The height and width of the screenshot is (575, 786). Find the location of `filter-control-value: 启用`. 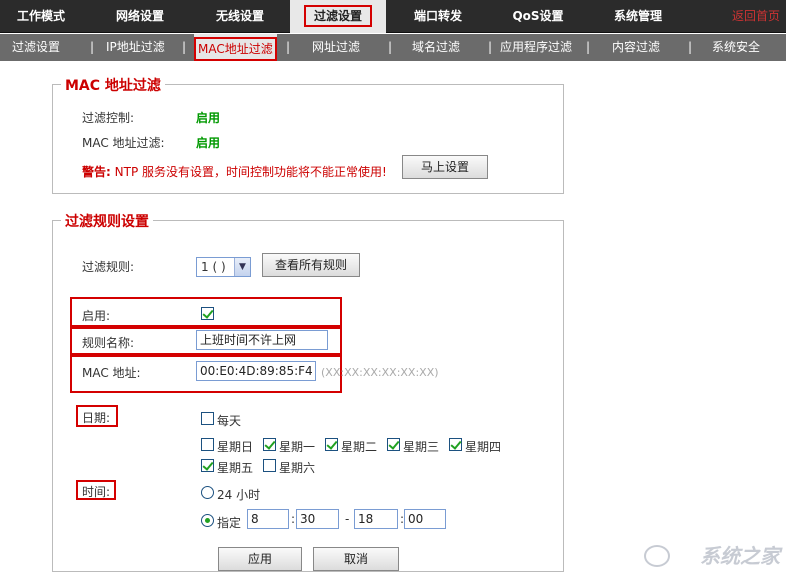

filter-control-value: 启用 is located at coordinates (208, 118).